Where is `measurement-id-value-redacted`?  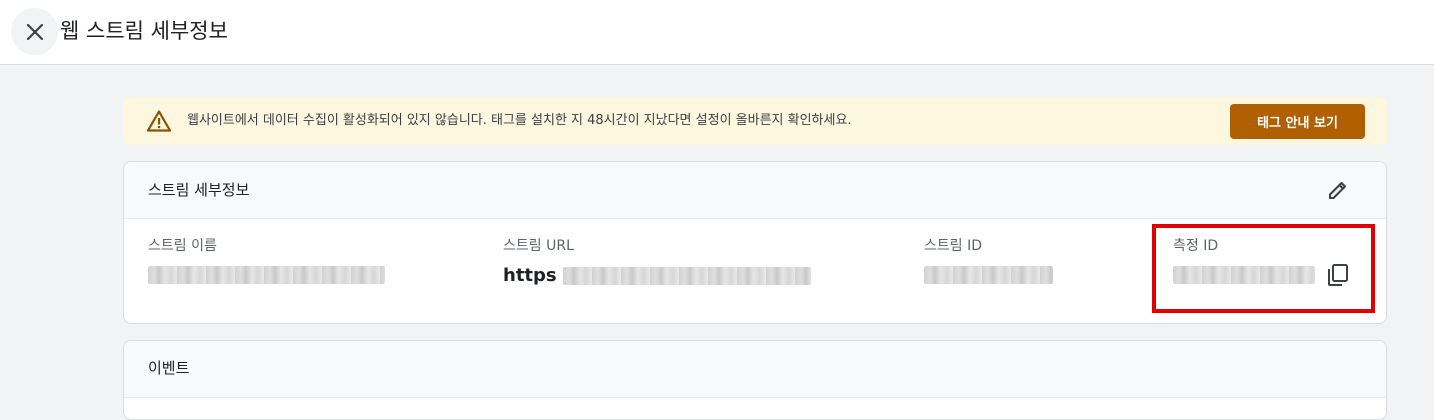
measurement-id-value-redacted is located at coordinates (1244, 275).